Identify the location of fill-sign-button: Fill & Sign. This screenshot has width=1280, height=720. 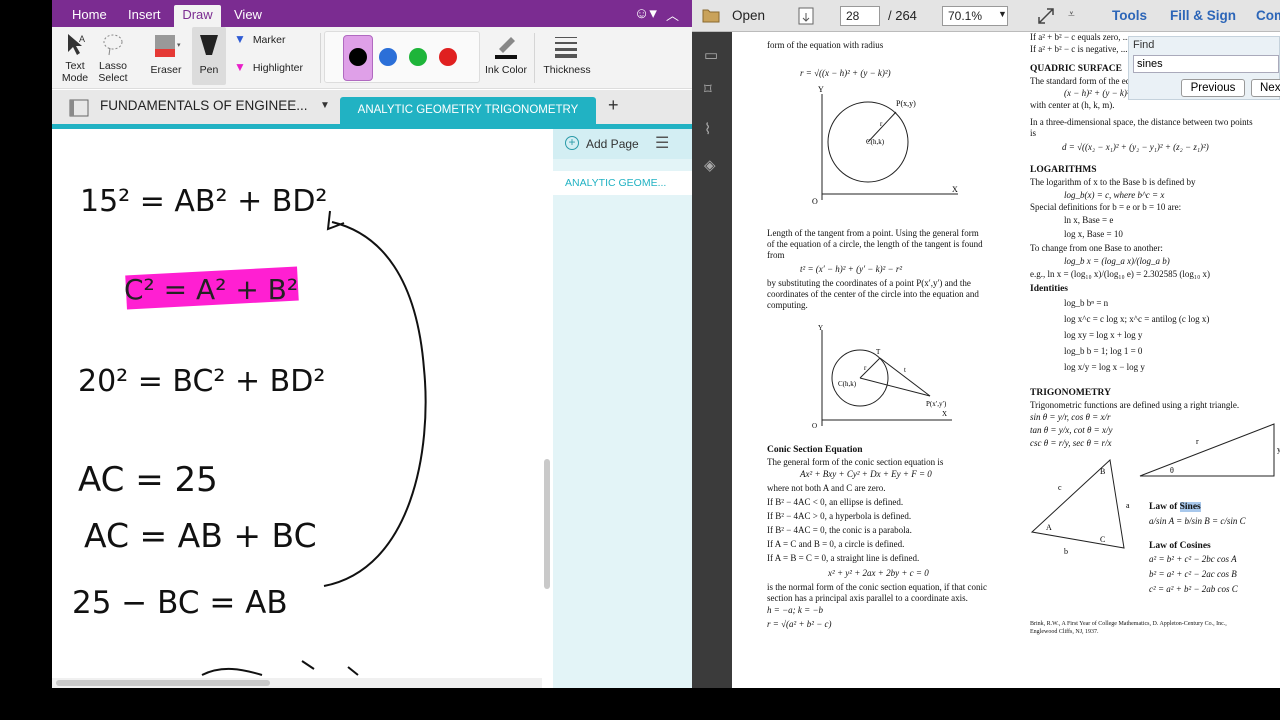
(1203, 15).